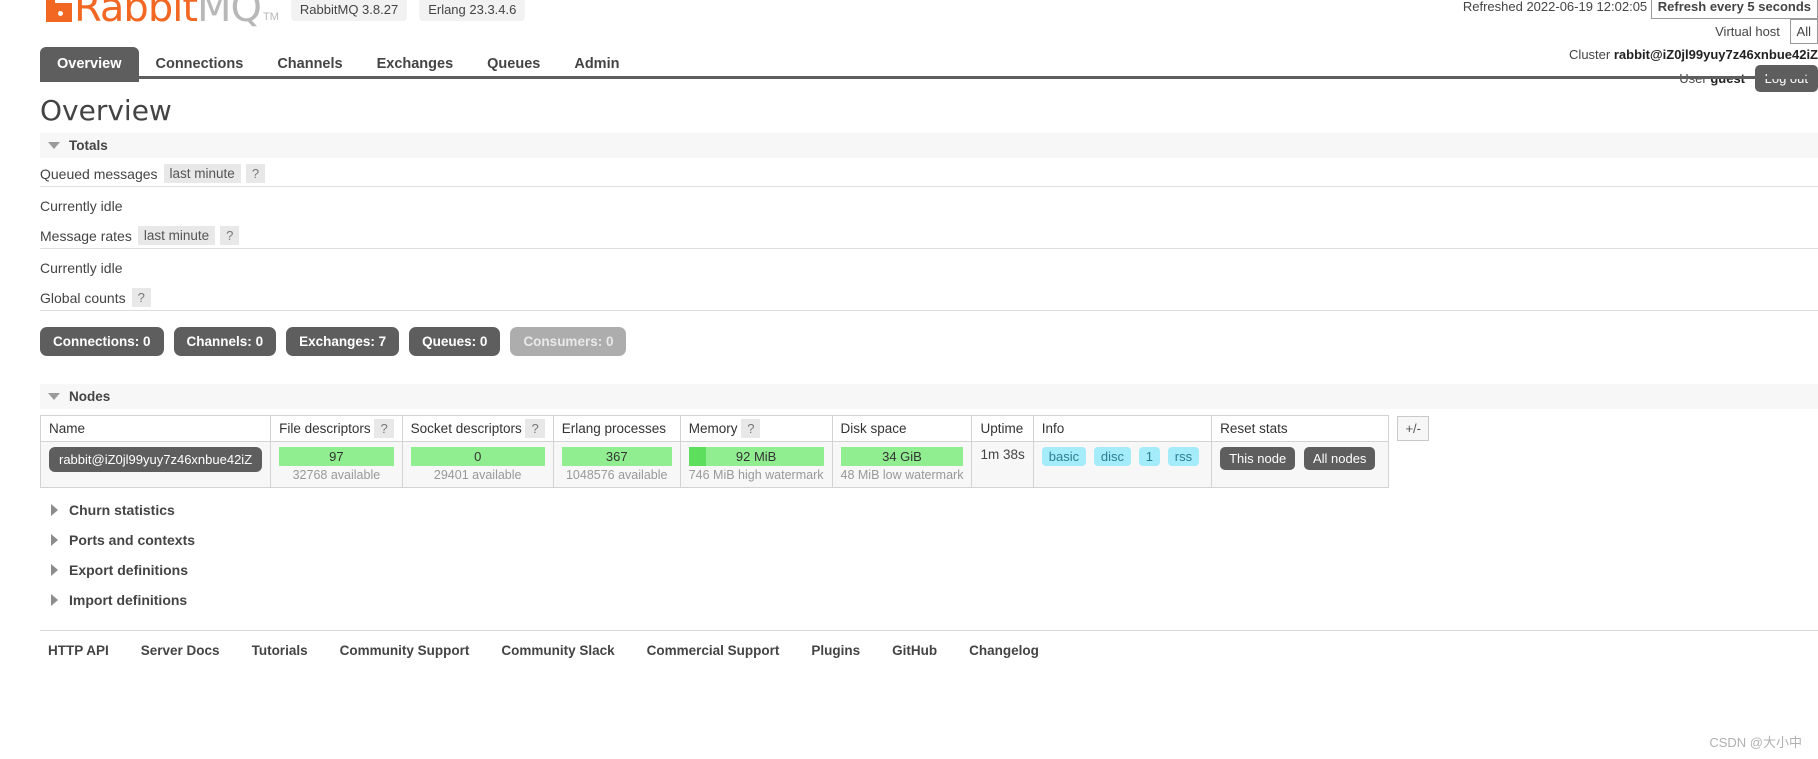  What do you see at coordinates (1122, 428) in the screenshot?
I see `col-info: Info` at bounding box center [1122, 428].